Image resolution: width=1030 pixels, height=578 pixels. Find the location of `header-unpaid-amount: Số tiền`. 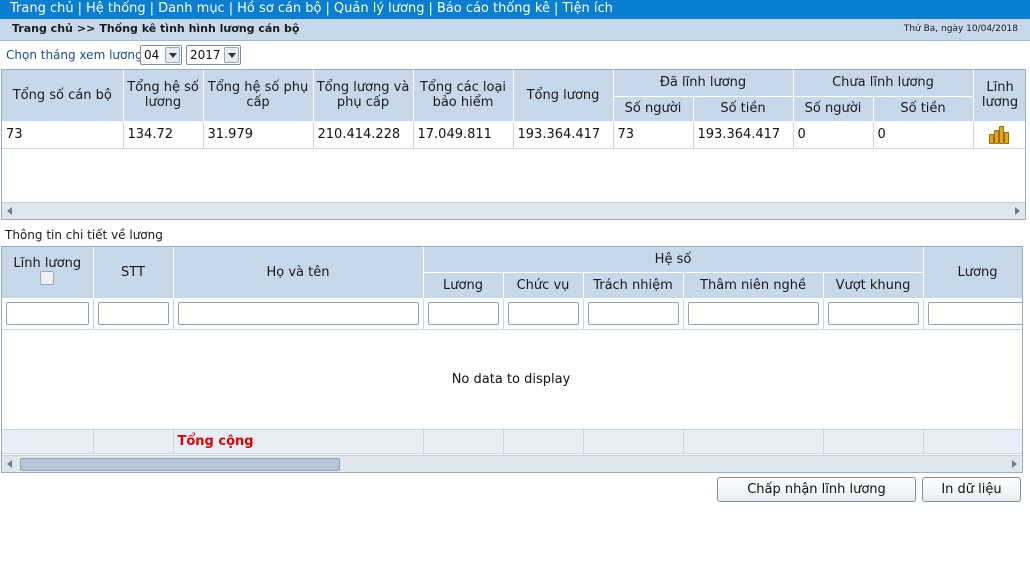

header-unpaid-amount: Số tiền is located at coordinates (923, 109).